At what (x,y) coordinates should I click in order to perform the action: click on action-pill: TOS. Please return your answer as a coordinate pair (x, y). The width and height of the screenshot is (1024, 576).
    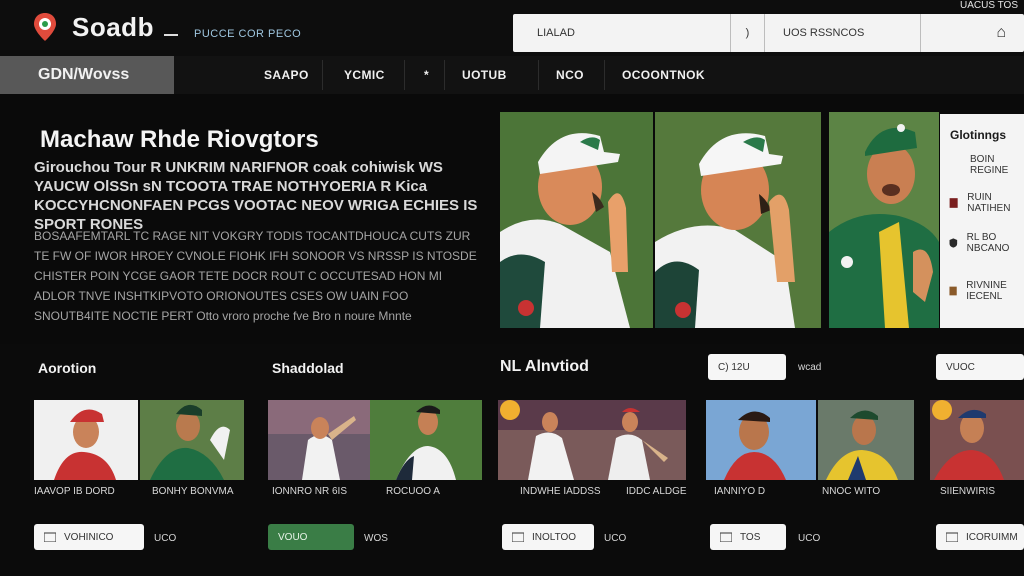
    Looking at the image, I should click on (748, 537).